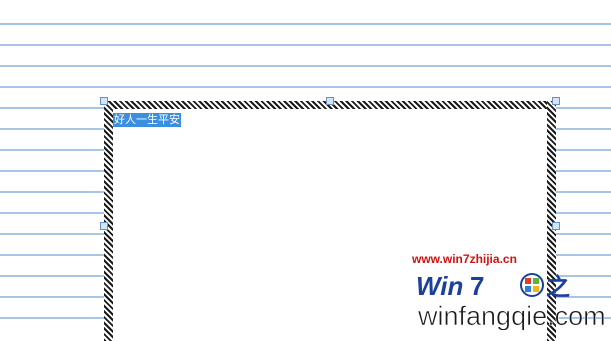 The height and width of the screenshot is (341, 611). What do you see at coordinates (464, 259) in the screenshot?
I see `watermark-url: www.win7zhijia.cn` at bounding box center [464, 259].